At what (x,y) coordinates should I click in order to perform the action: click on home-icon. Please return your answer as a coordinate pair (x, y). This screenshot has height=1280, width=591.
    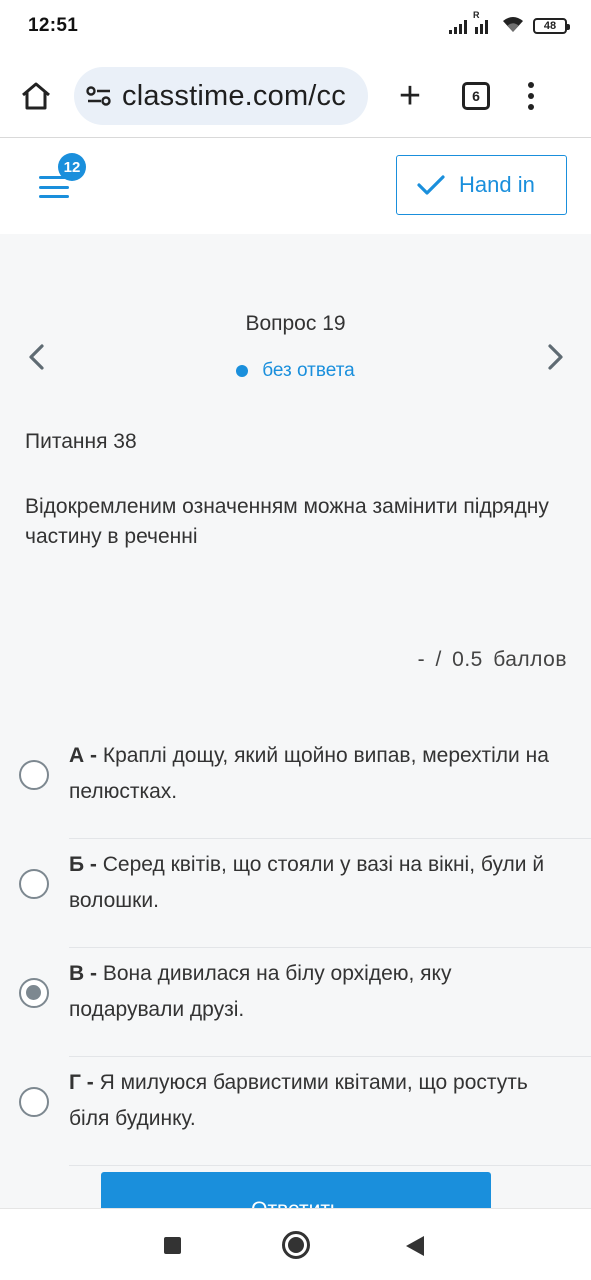
    Looking at the image, I should click on (36, 96).